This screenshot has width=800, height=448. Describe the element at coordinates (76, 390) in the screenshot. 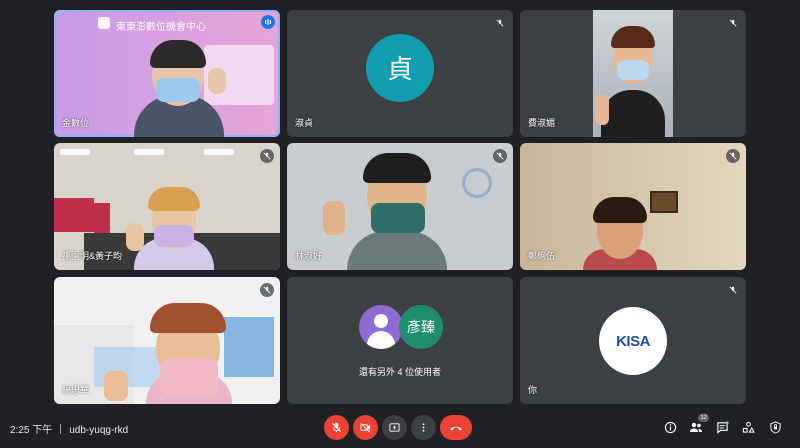

I see `participant-name: 楊思華` at that location.